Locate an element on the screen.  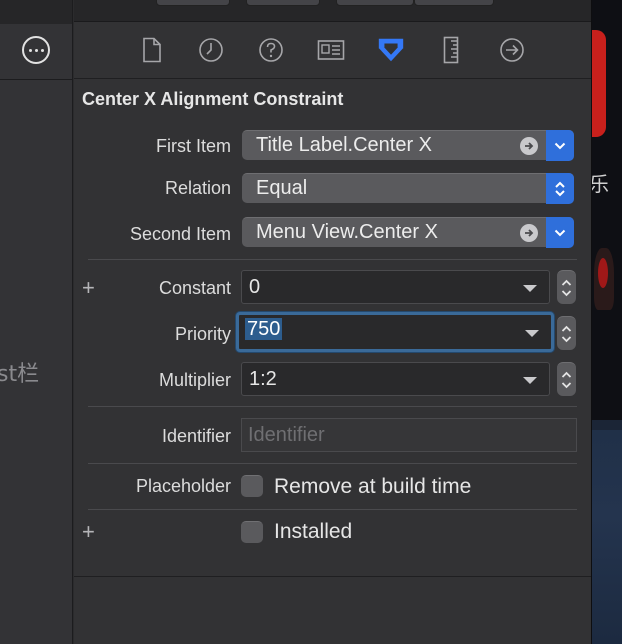
multiplier-label: Multiplier is located at coordinates (194, 380).